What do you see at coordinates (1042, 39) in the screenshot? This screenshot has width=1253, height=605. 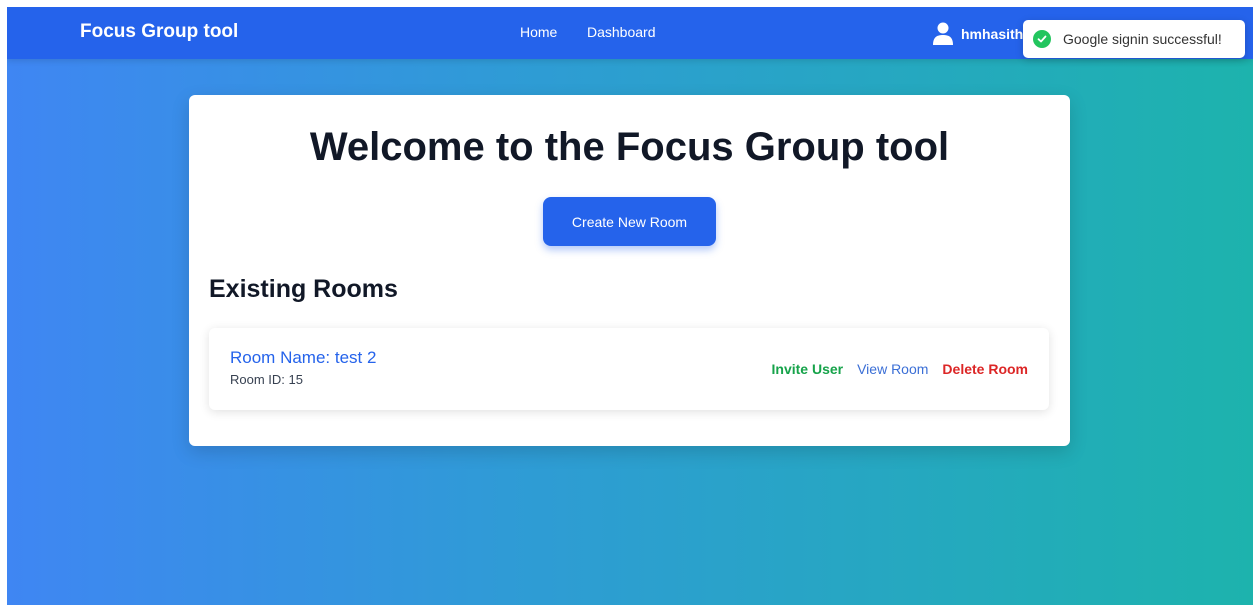 I see `check-circle-icon` at bounding box center [1042, 39].